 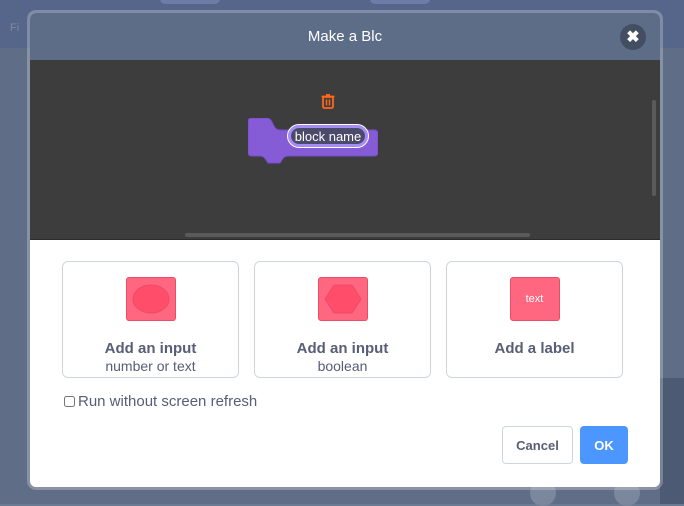 What do you see at coordinates (342, 299) in the screenshot?
I see `boolean-input-icon` at bounding box center [342, 299].